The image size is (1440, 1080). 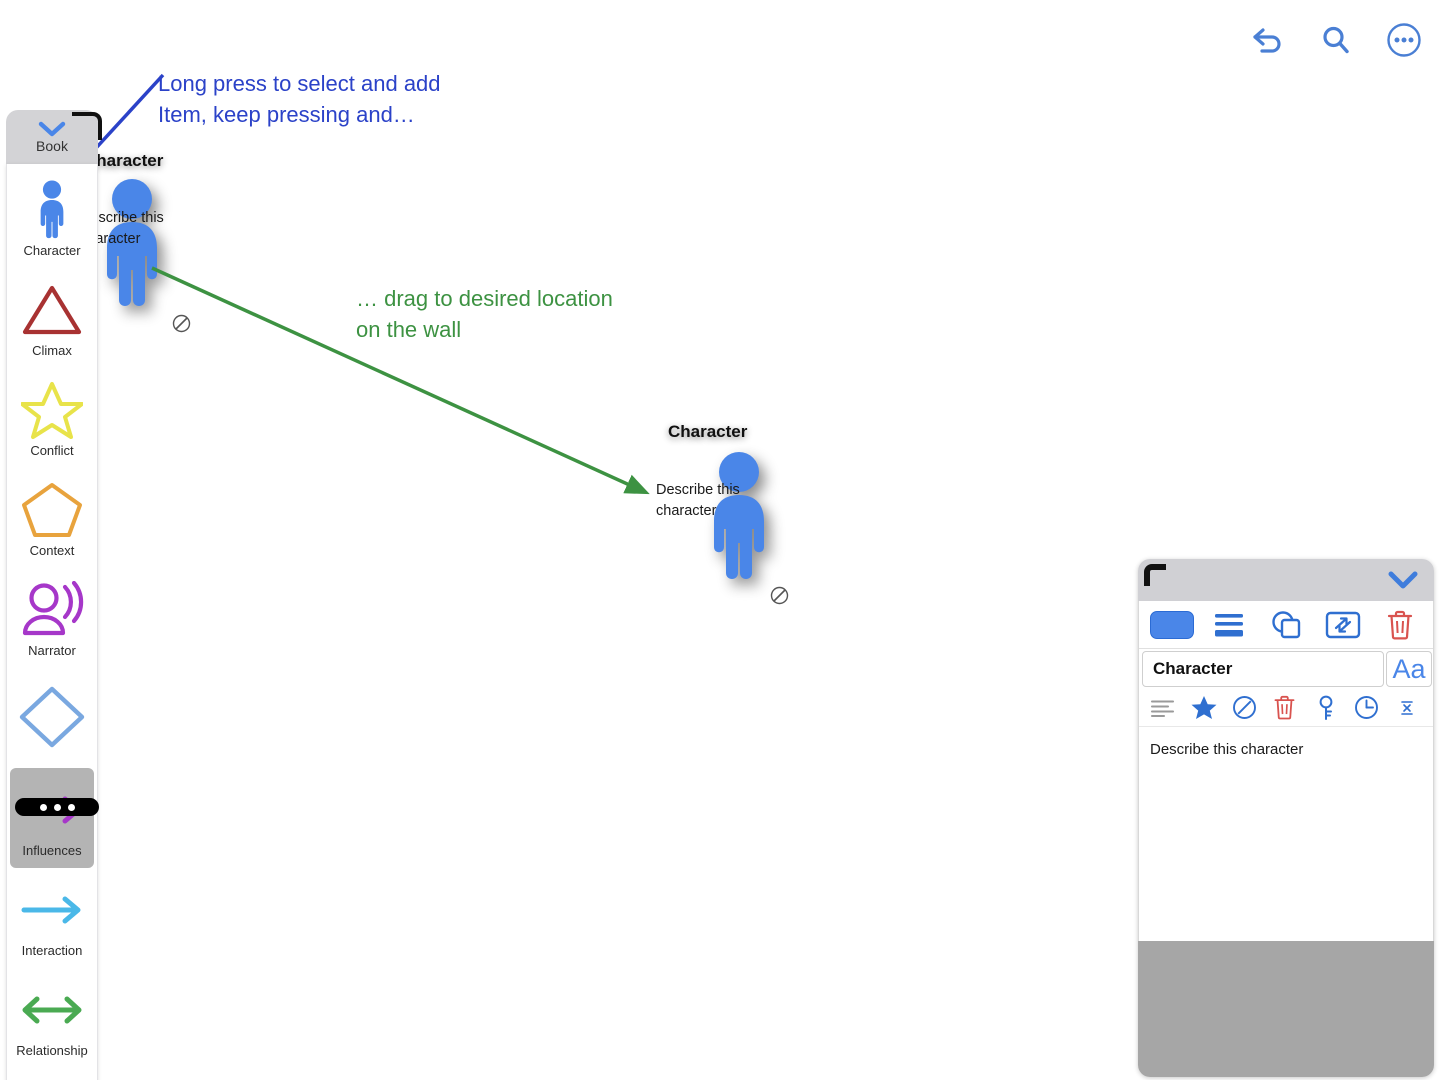 I want to click on palette-item-label: Narrator, so click(x=52, y=650).